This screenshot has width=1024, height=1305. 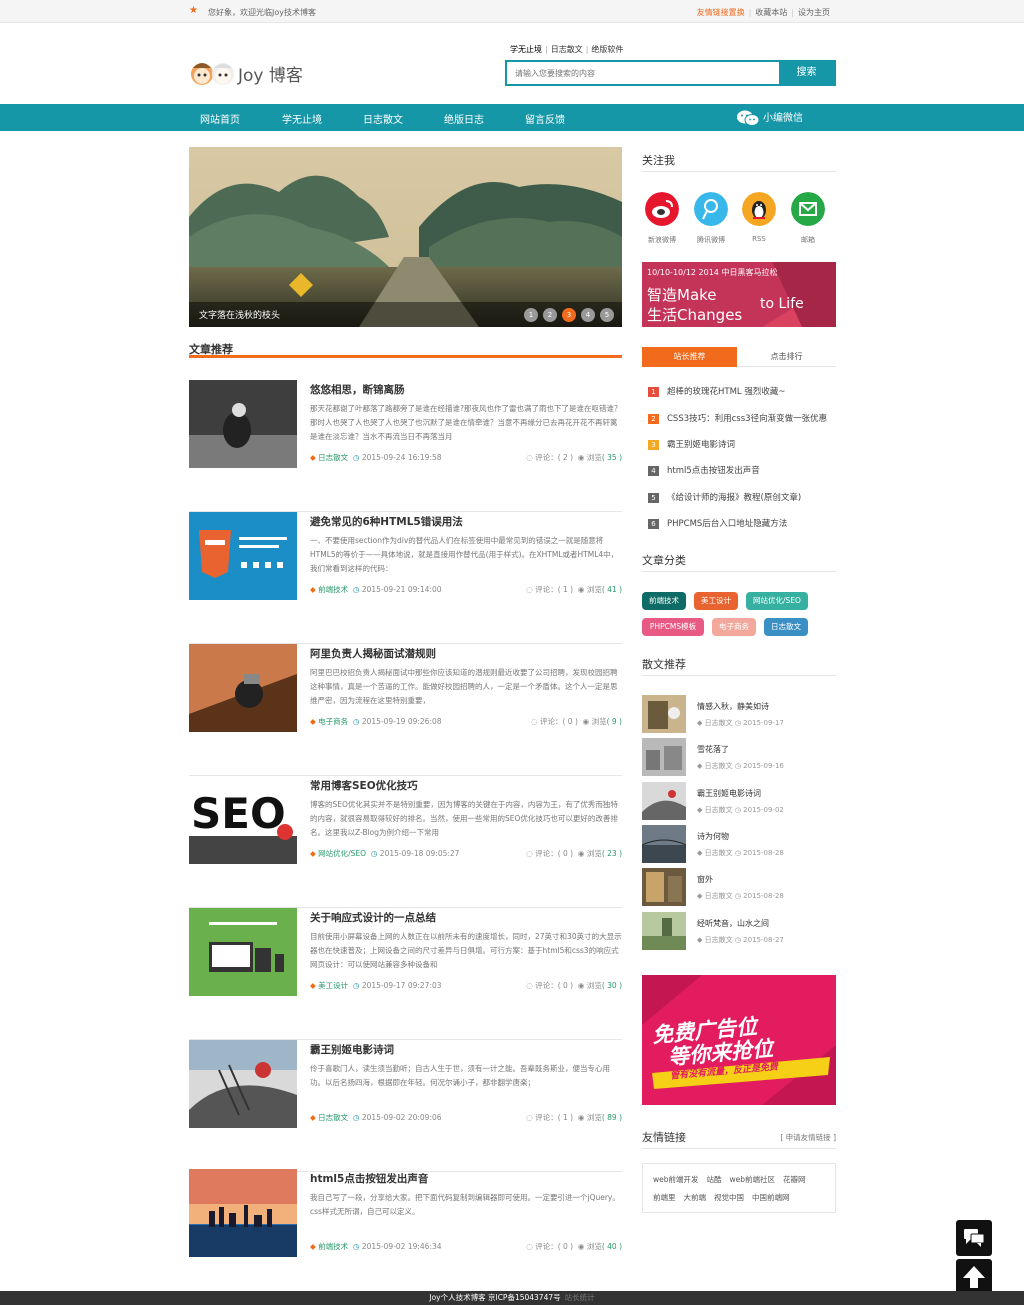 I want to click on banner-dot: 2, so click(x=550, y=315).